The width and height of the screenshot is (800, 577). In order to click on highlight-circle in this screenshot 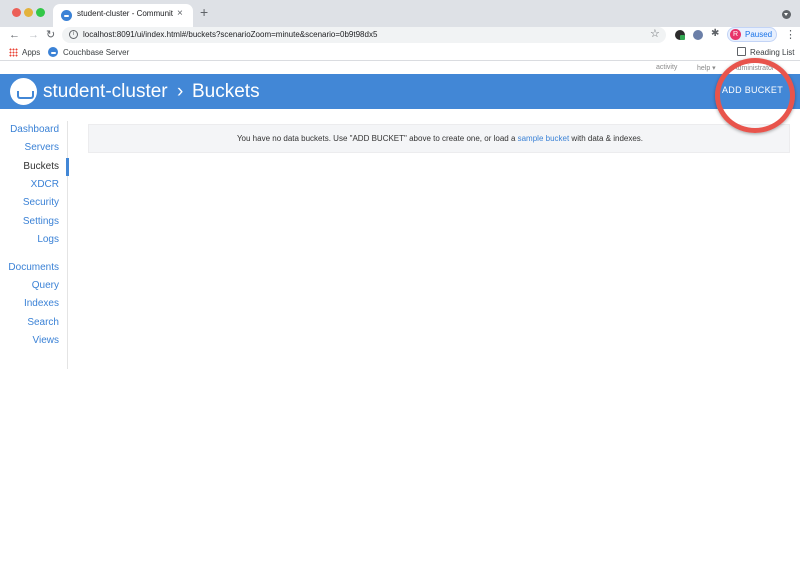, I will do `click(755, 95)`.